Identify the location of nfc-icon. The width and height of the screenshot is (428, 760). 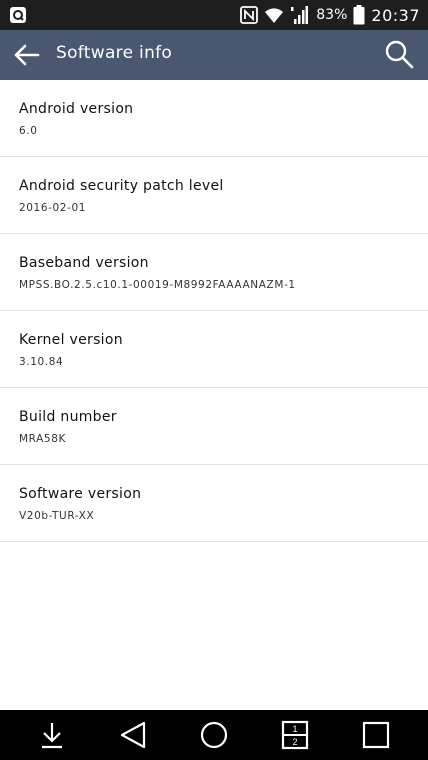
(249, 15).